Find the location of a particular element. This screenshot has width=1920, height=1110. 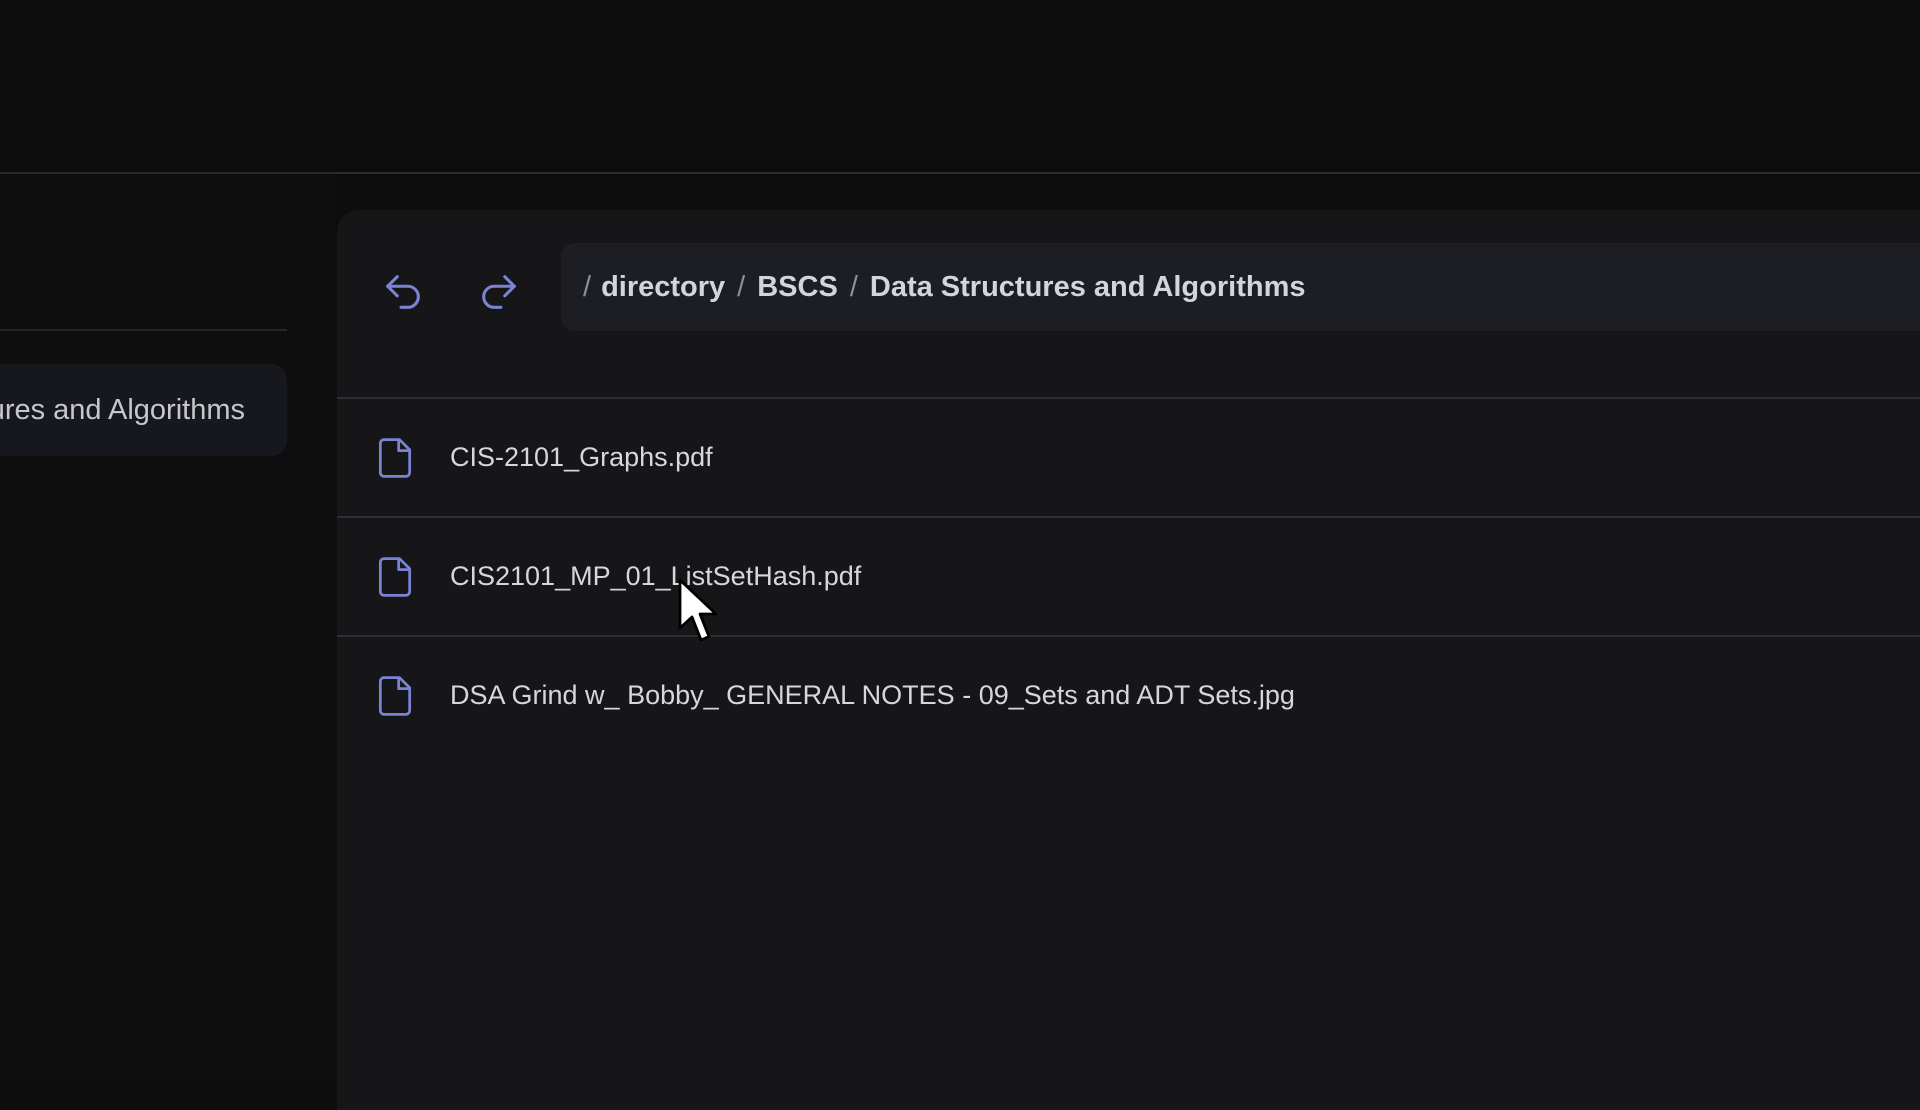

sidebar-divider is located at coordinates (143, 330).